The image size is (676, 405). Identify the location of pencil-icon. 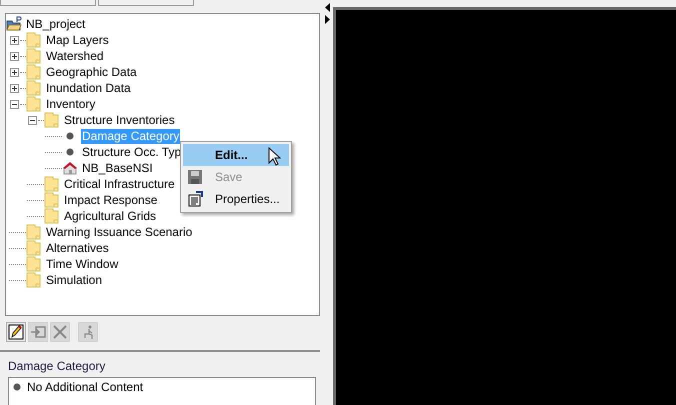
(16, 332).